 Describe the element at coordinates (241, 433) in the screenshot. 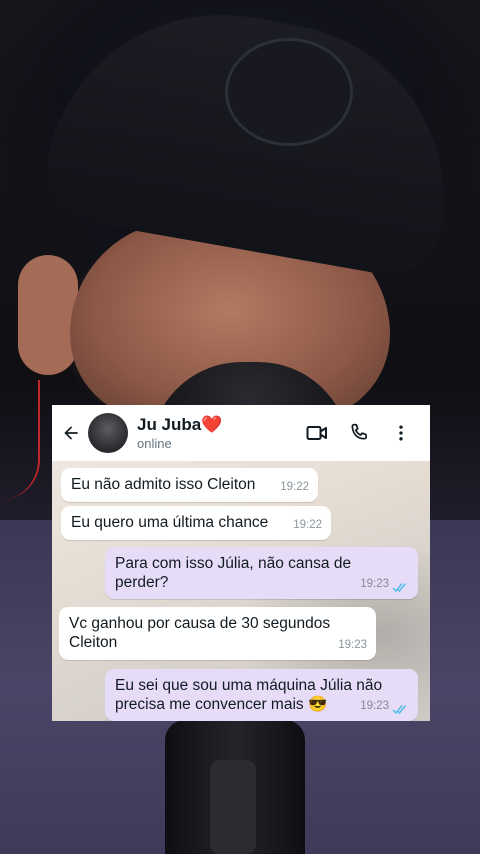

I see `chat-header: Ju Juba❤️ online` at that location.